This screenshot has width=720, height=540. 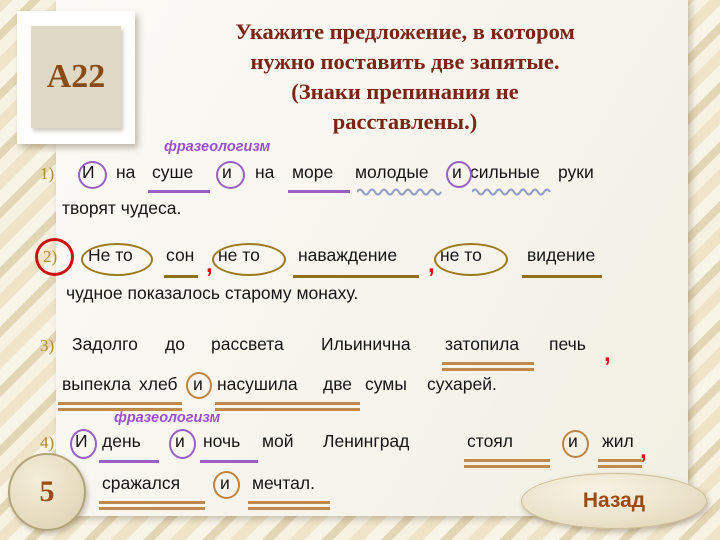 What do you see at coordinates (265, 172) in the screenshot?
I see `option-1-word-na-2: на` at bounding box center [265, 172].